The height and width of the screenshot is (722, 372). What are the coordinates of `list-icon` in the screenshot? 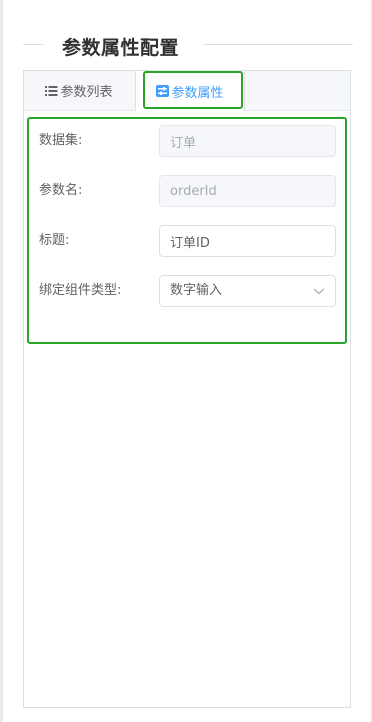 It's located at (51, 91).